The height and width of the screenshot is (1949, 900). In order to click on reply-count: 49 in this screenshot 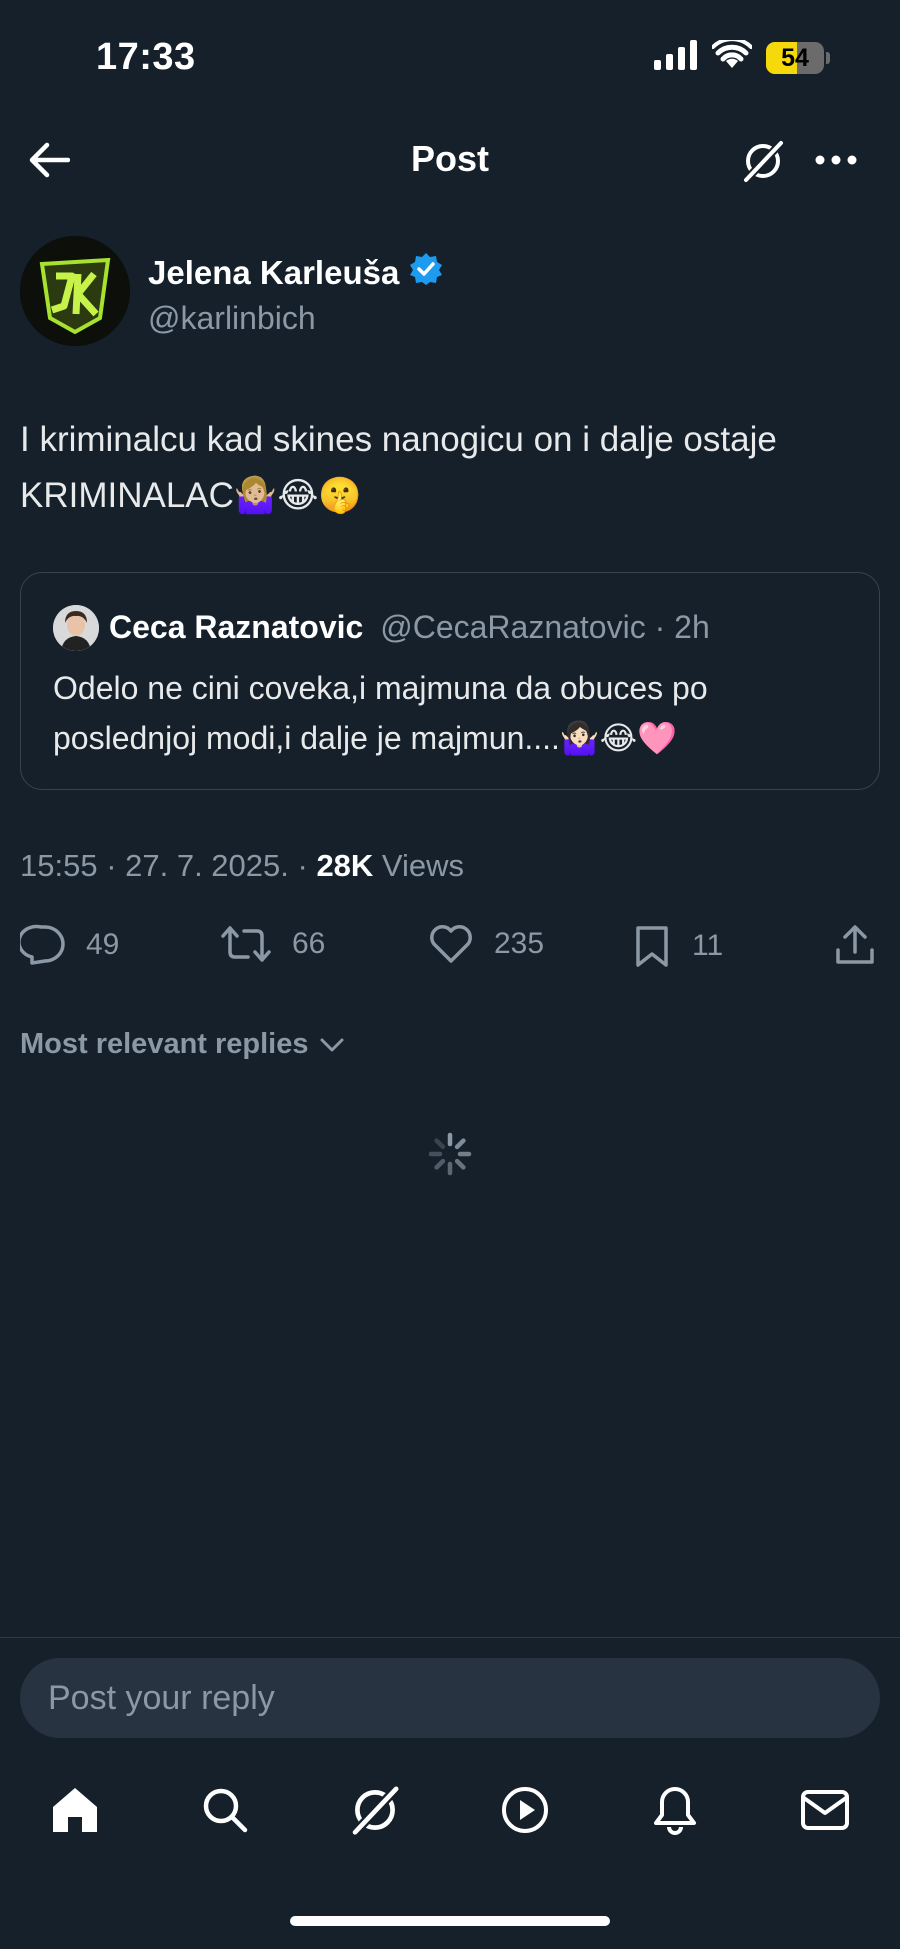, I will do `click(103, 944)`.